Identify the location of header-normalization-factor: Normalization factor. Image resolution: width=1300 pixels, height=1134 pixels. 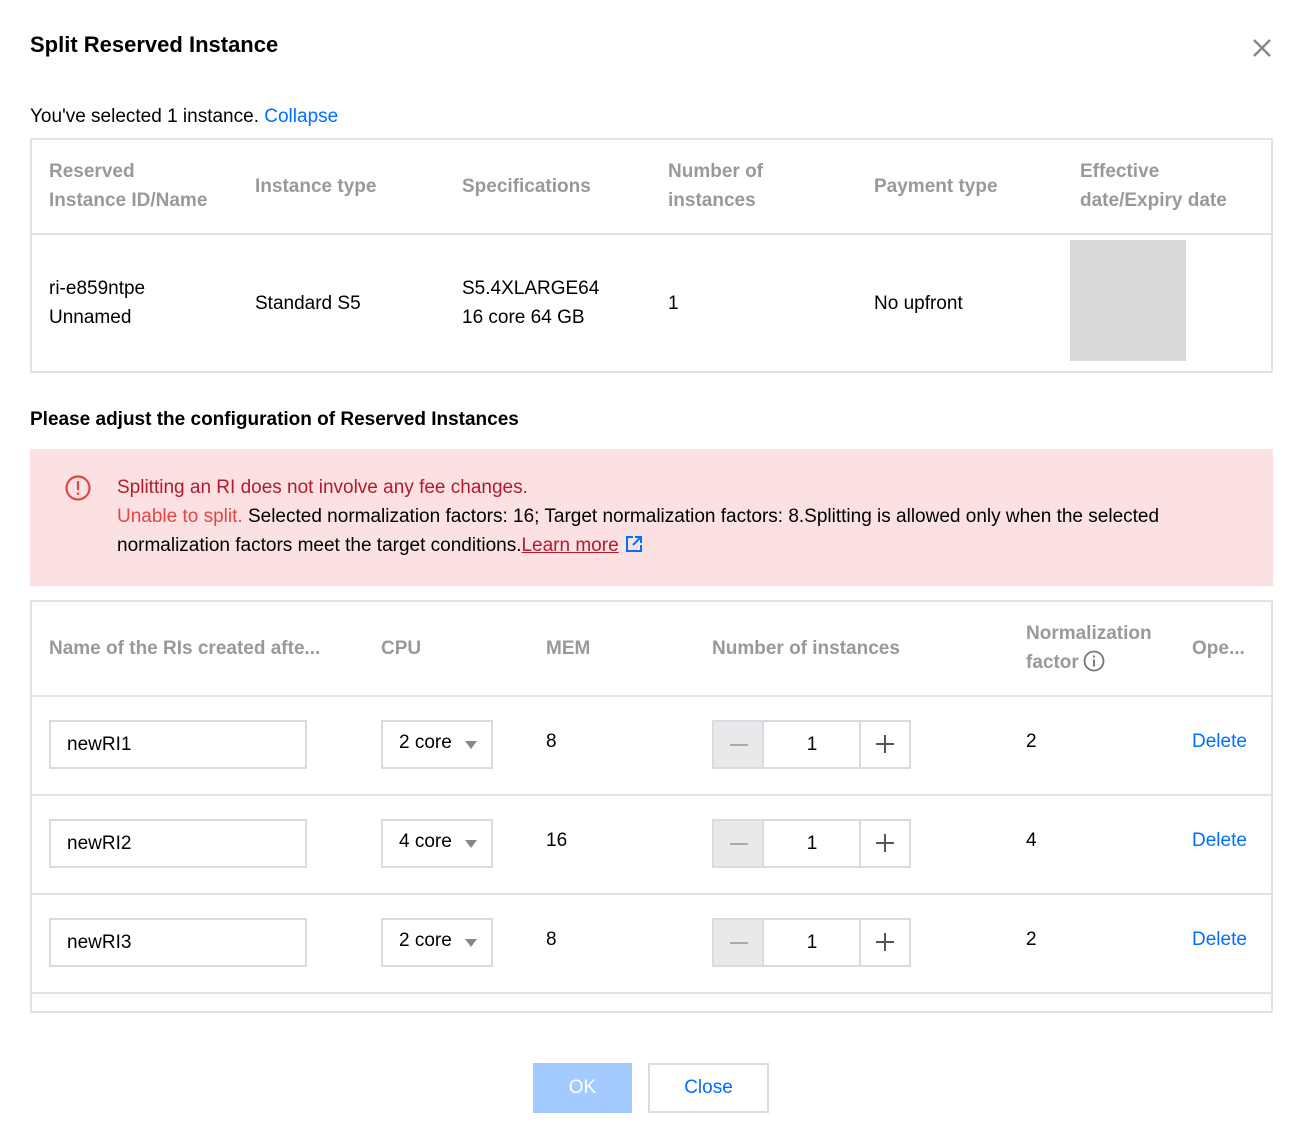
(1089, 648).